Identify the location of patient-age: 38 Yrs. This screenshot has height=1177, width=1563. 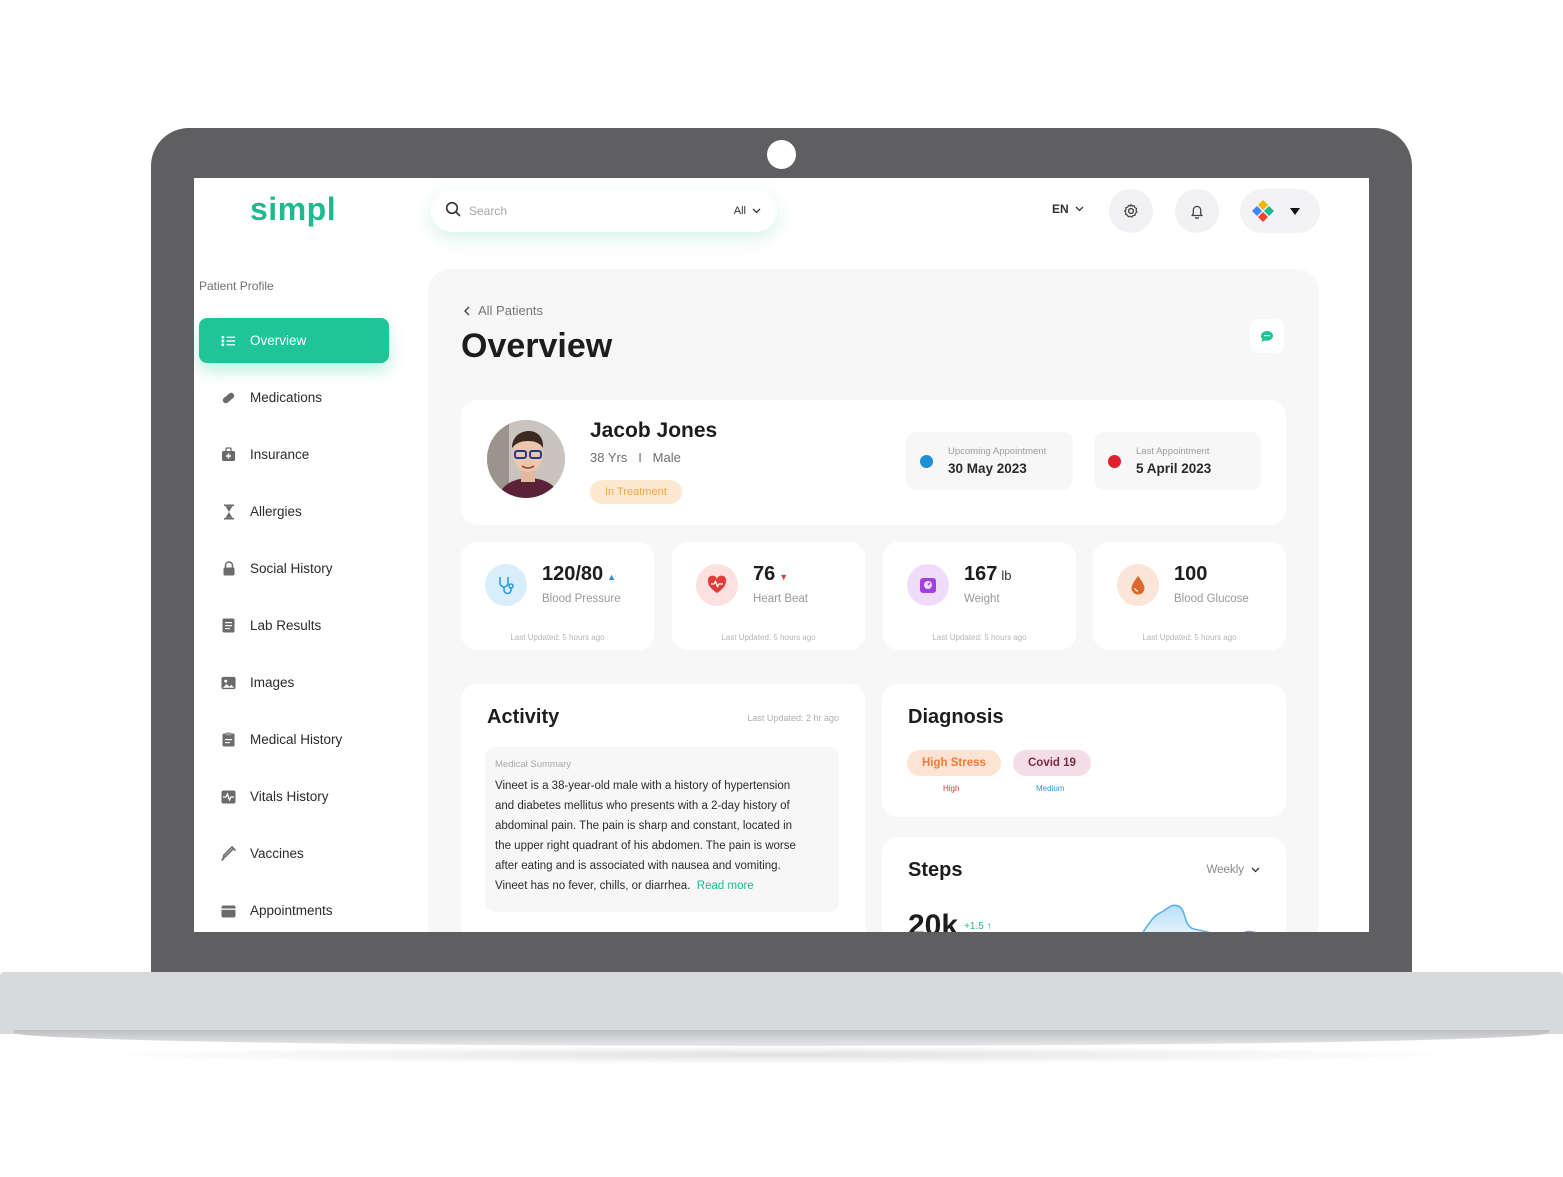
(609, 457).